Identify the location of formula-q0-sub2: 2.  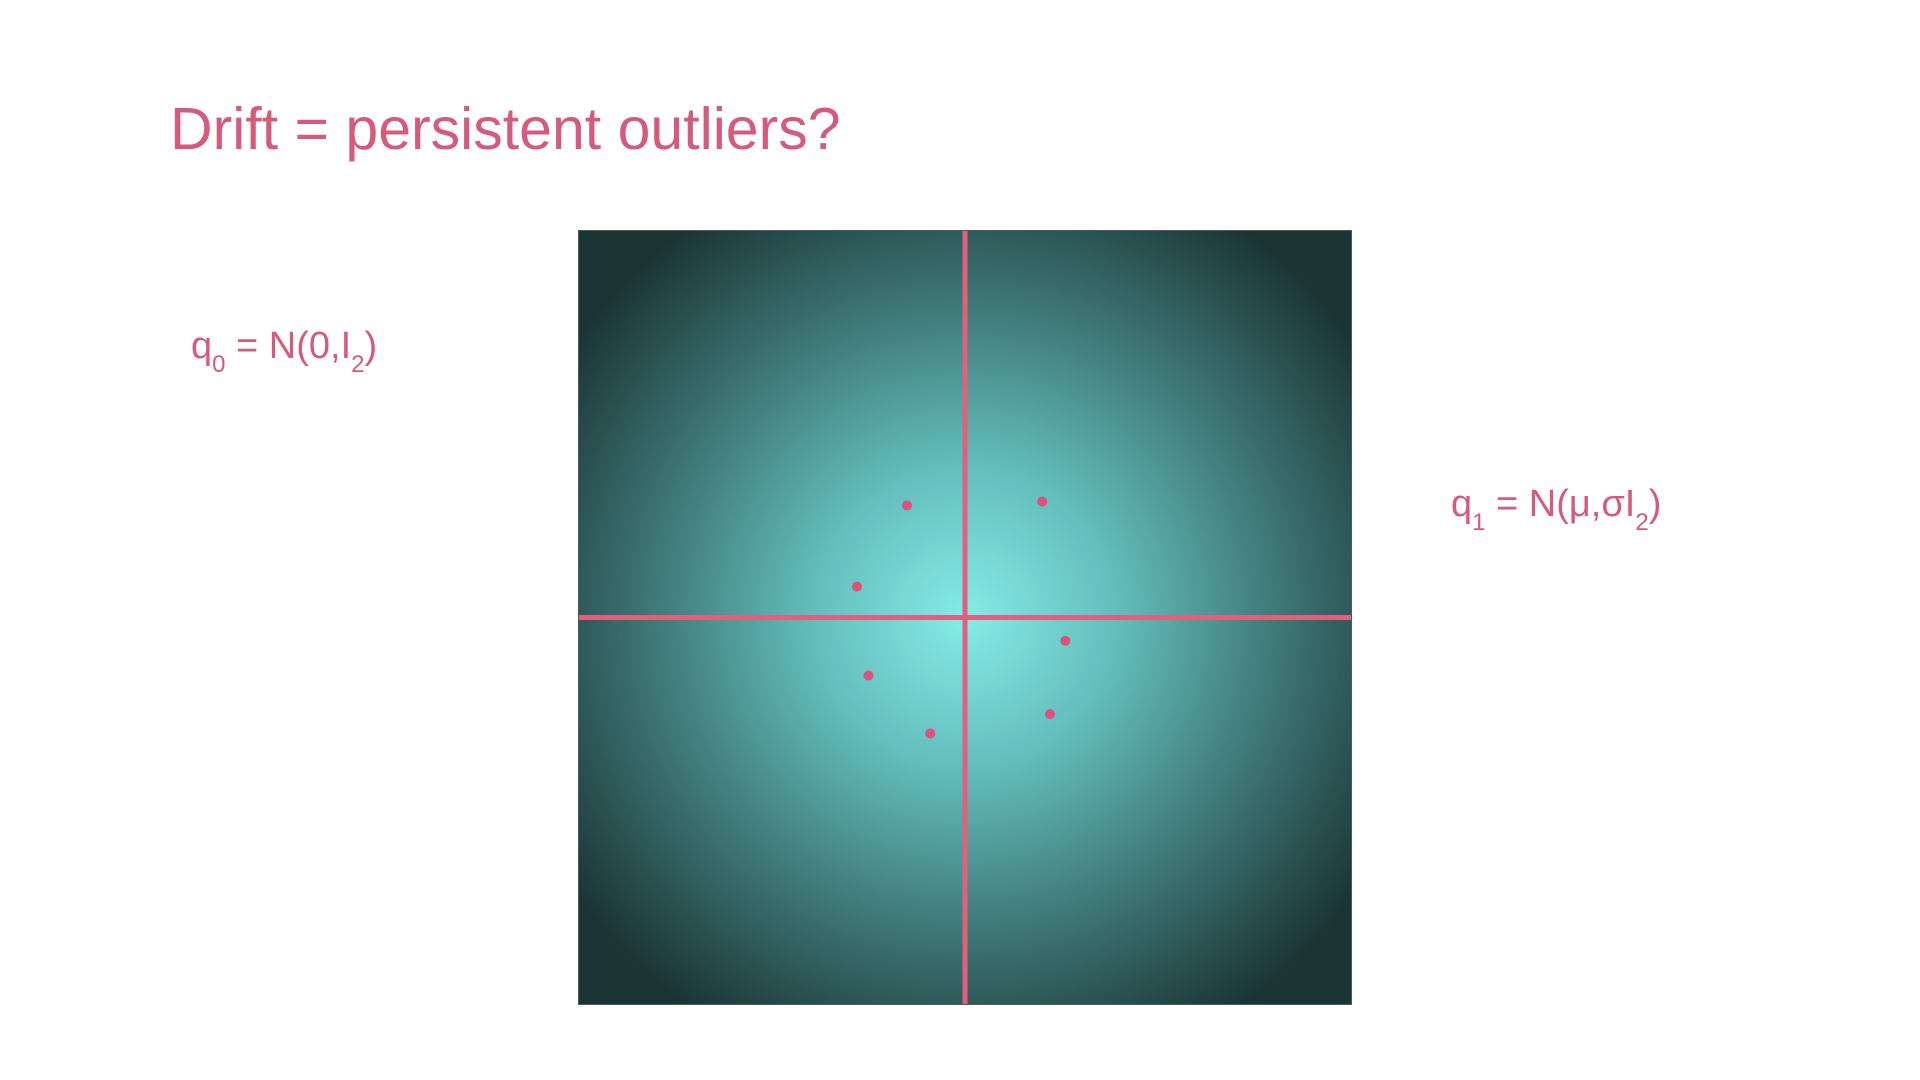
(358, 364).